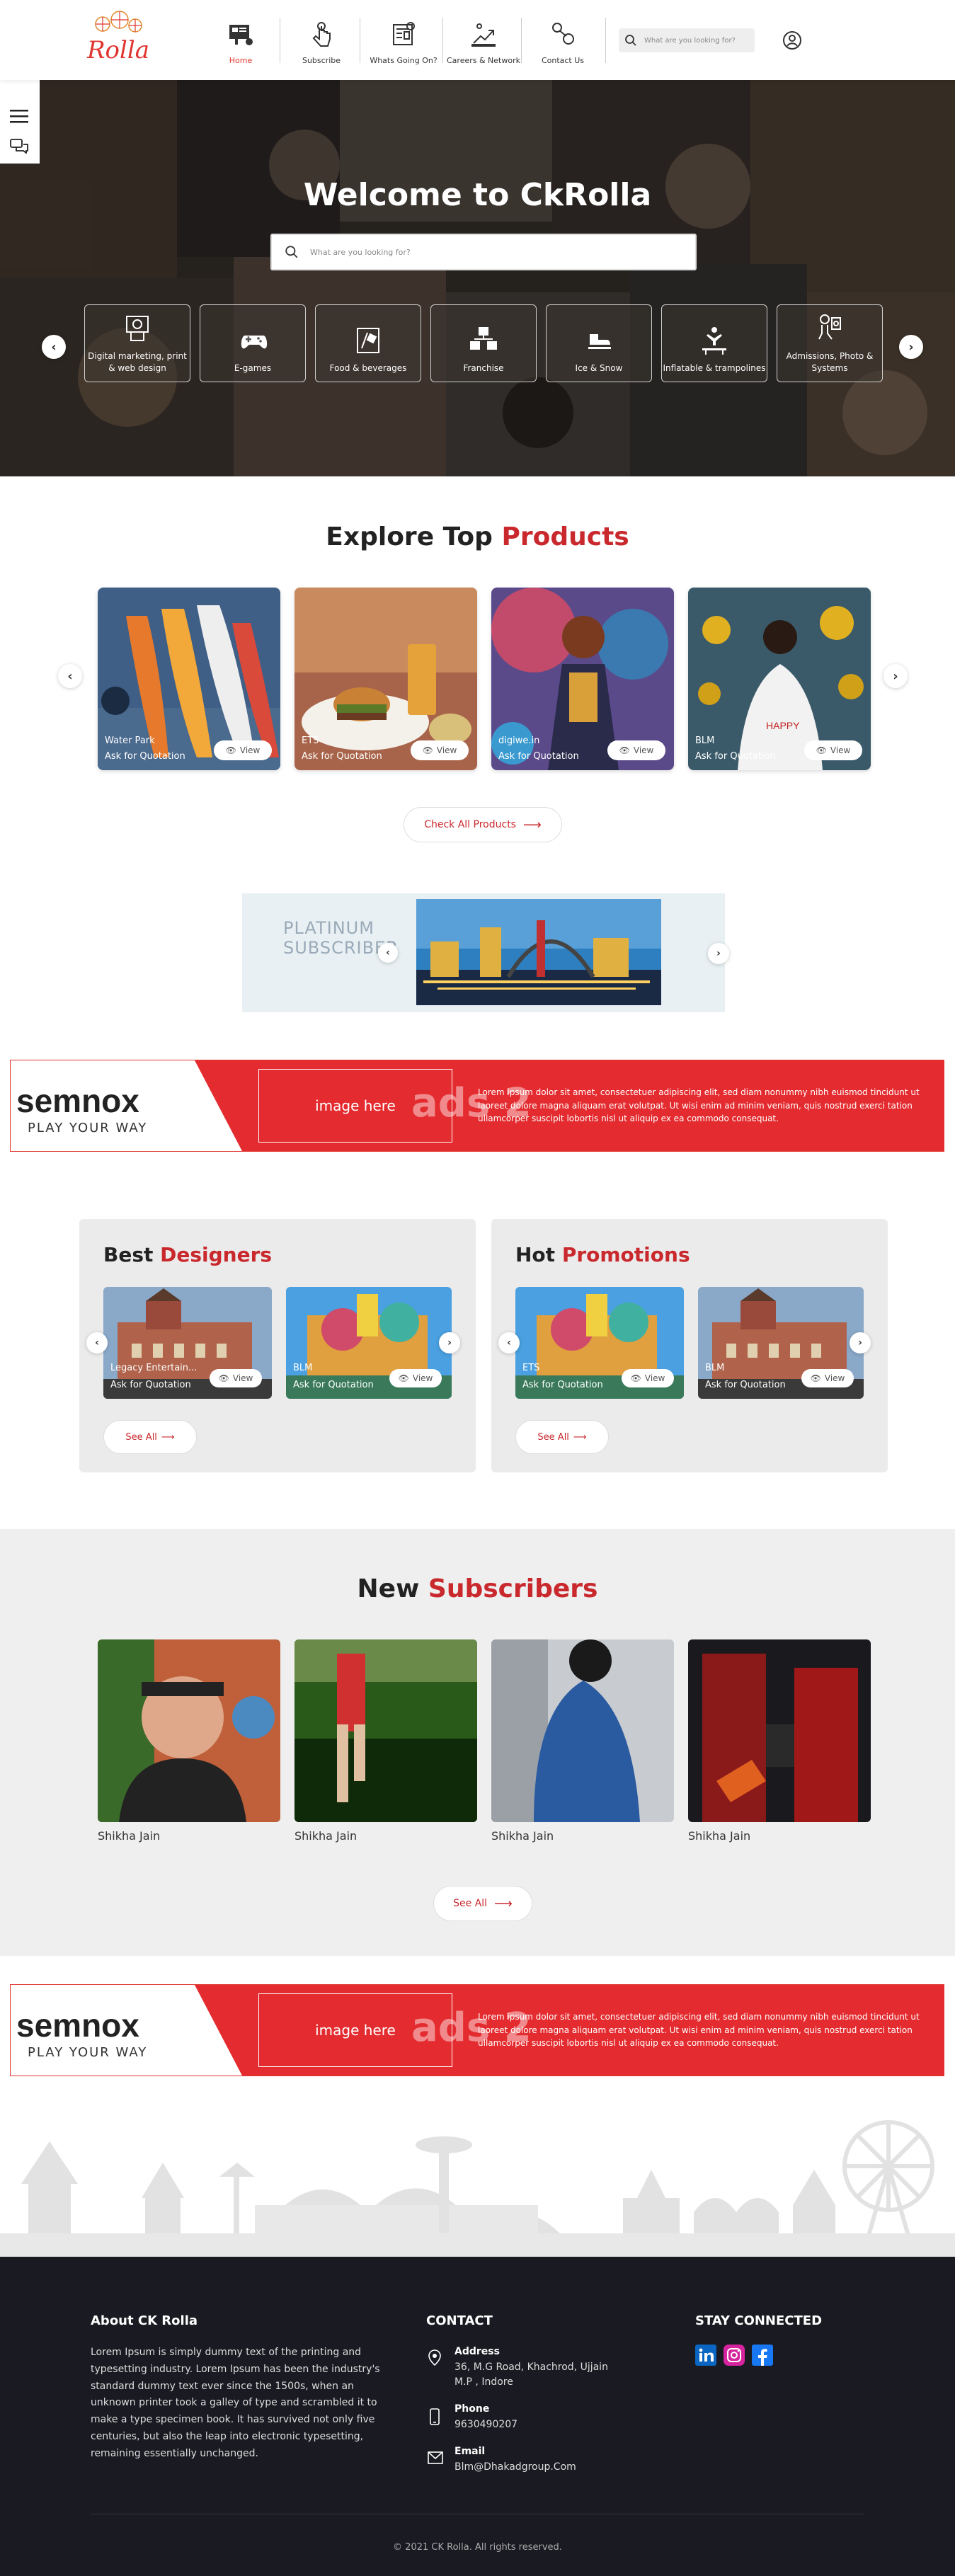 This screenshot has height=2576, width=955. I want to click on gamepad-icon, so click(254, 342).